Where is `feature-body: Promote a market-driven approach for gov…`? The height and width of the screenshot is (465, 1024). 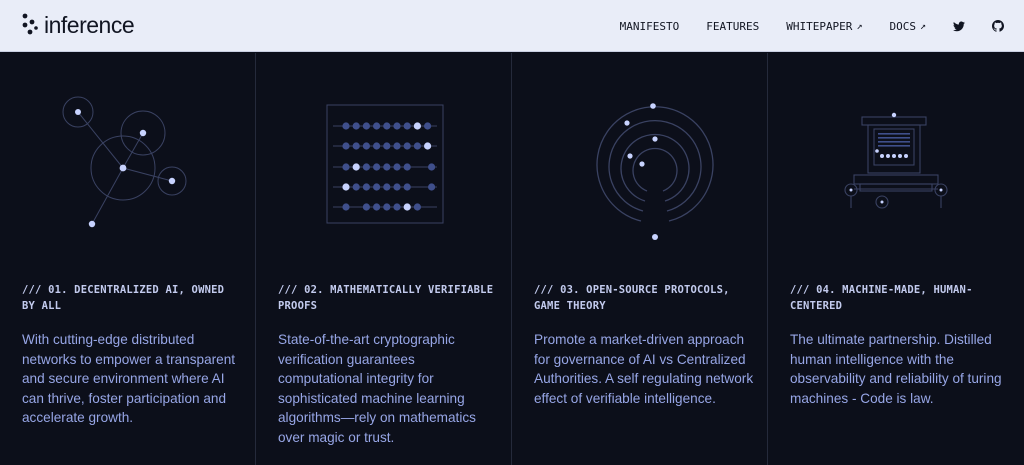 feature-body: Promote a market-driven approach for gov… is located at coordinates (644, 369).